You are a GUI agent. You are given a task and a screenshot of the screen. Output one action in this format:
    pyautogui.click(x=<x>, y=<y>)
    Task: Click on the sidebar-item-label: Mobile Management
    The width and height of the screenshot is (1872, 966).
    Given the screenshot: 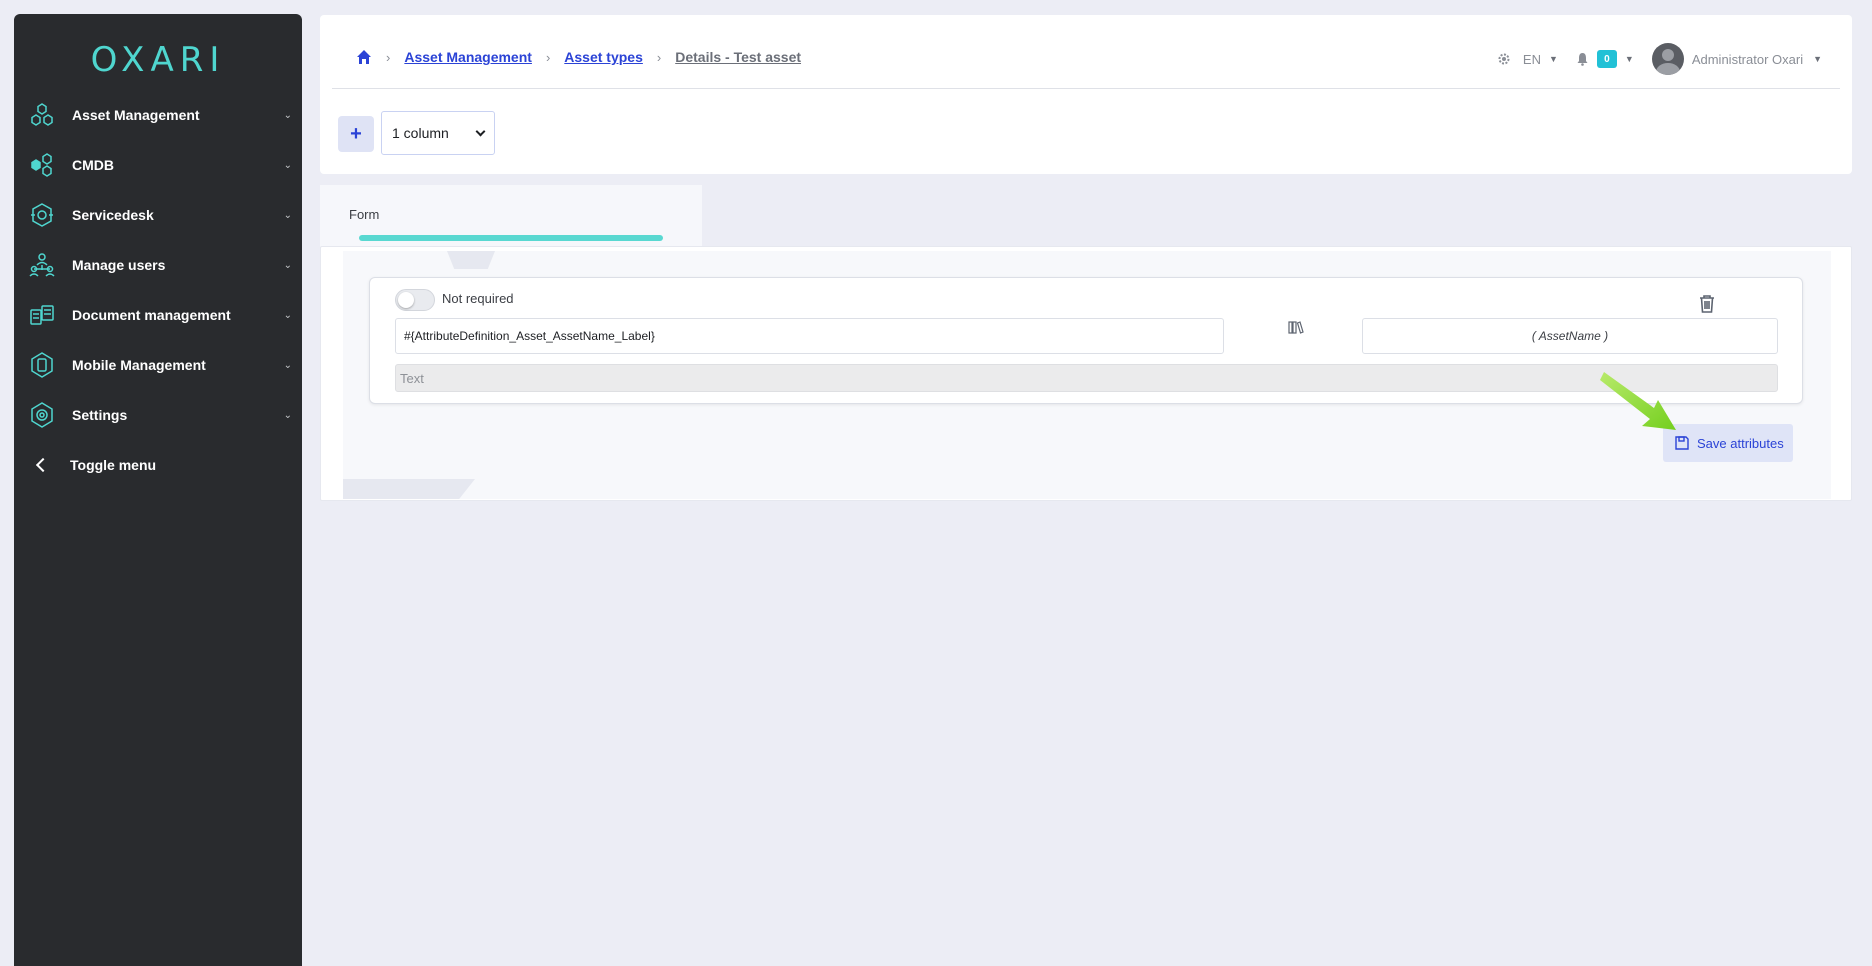 What is the action you would take?
    pyautogui.click(x=139, y=365)
    